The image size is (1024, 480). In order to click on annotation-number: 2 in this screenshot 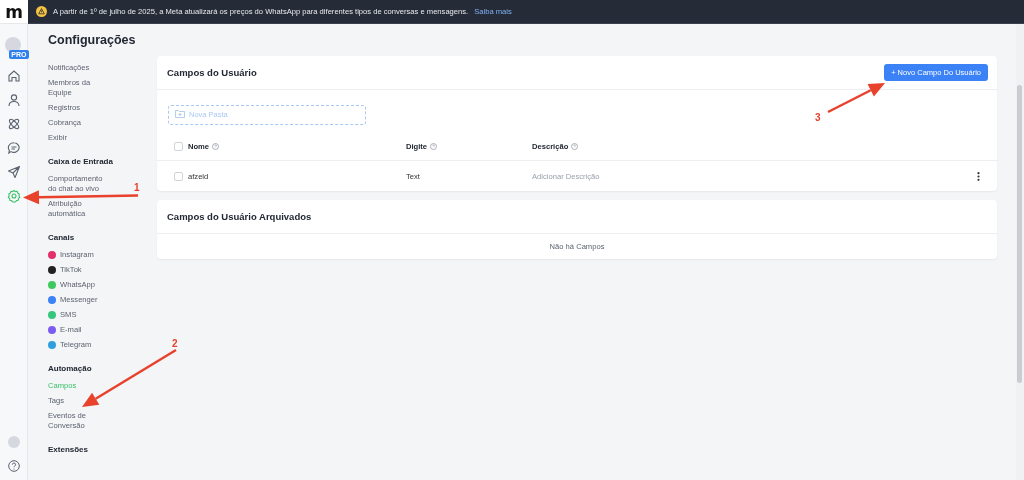, I will do `click(175, 344)`.